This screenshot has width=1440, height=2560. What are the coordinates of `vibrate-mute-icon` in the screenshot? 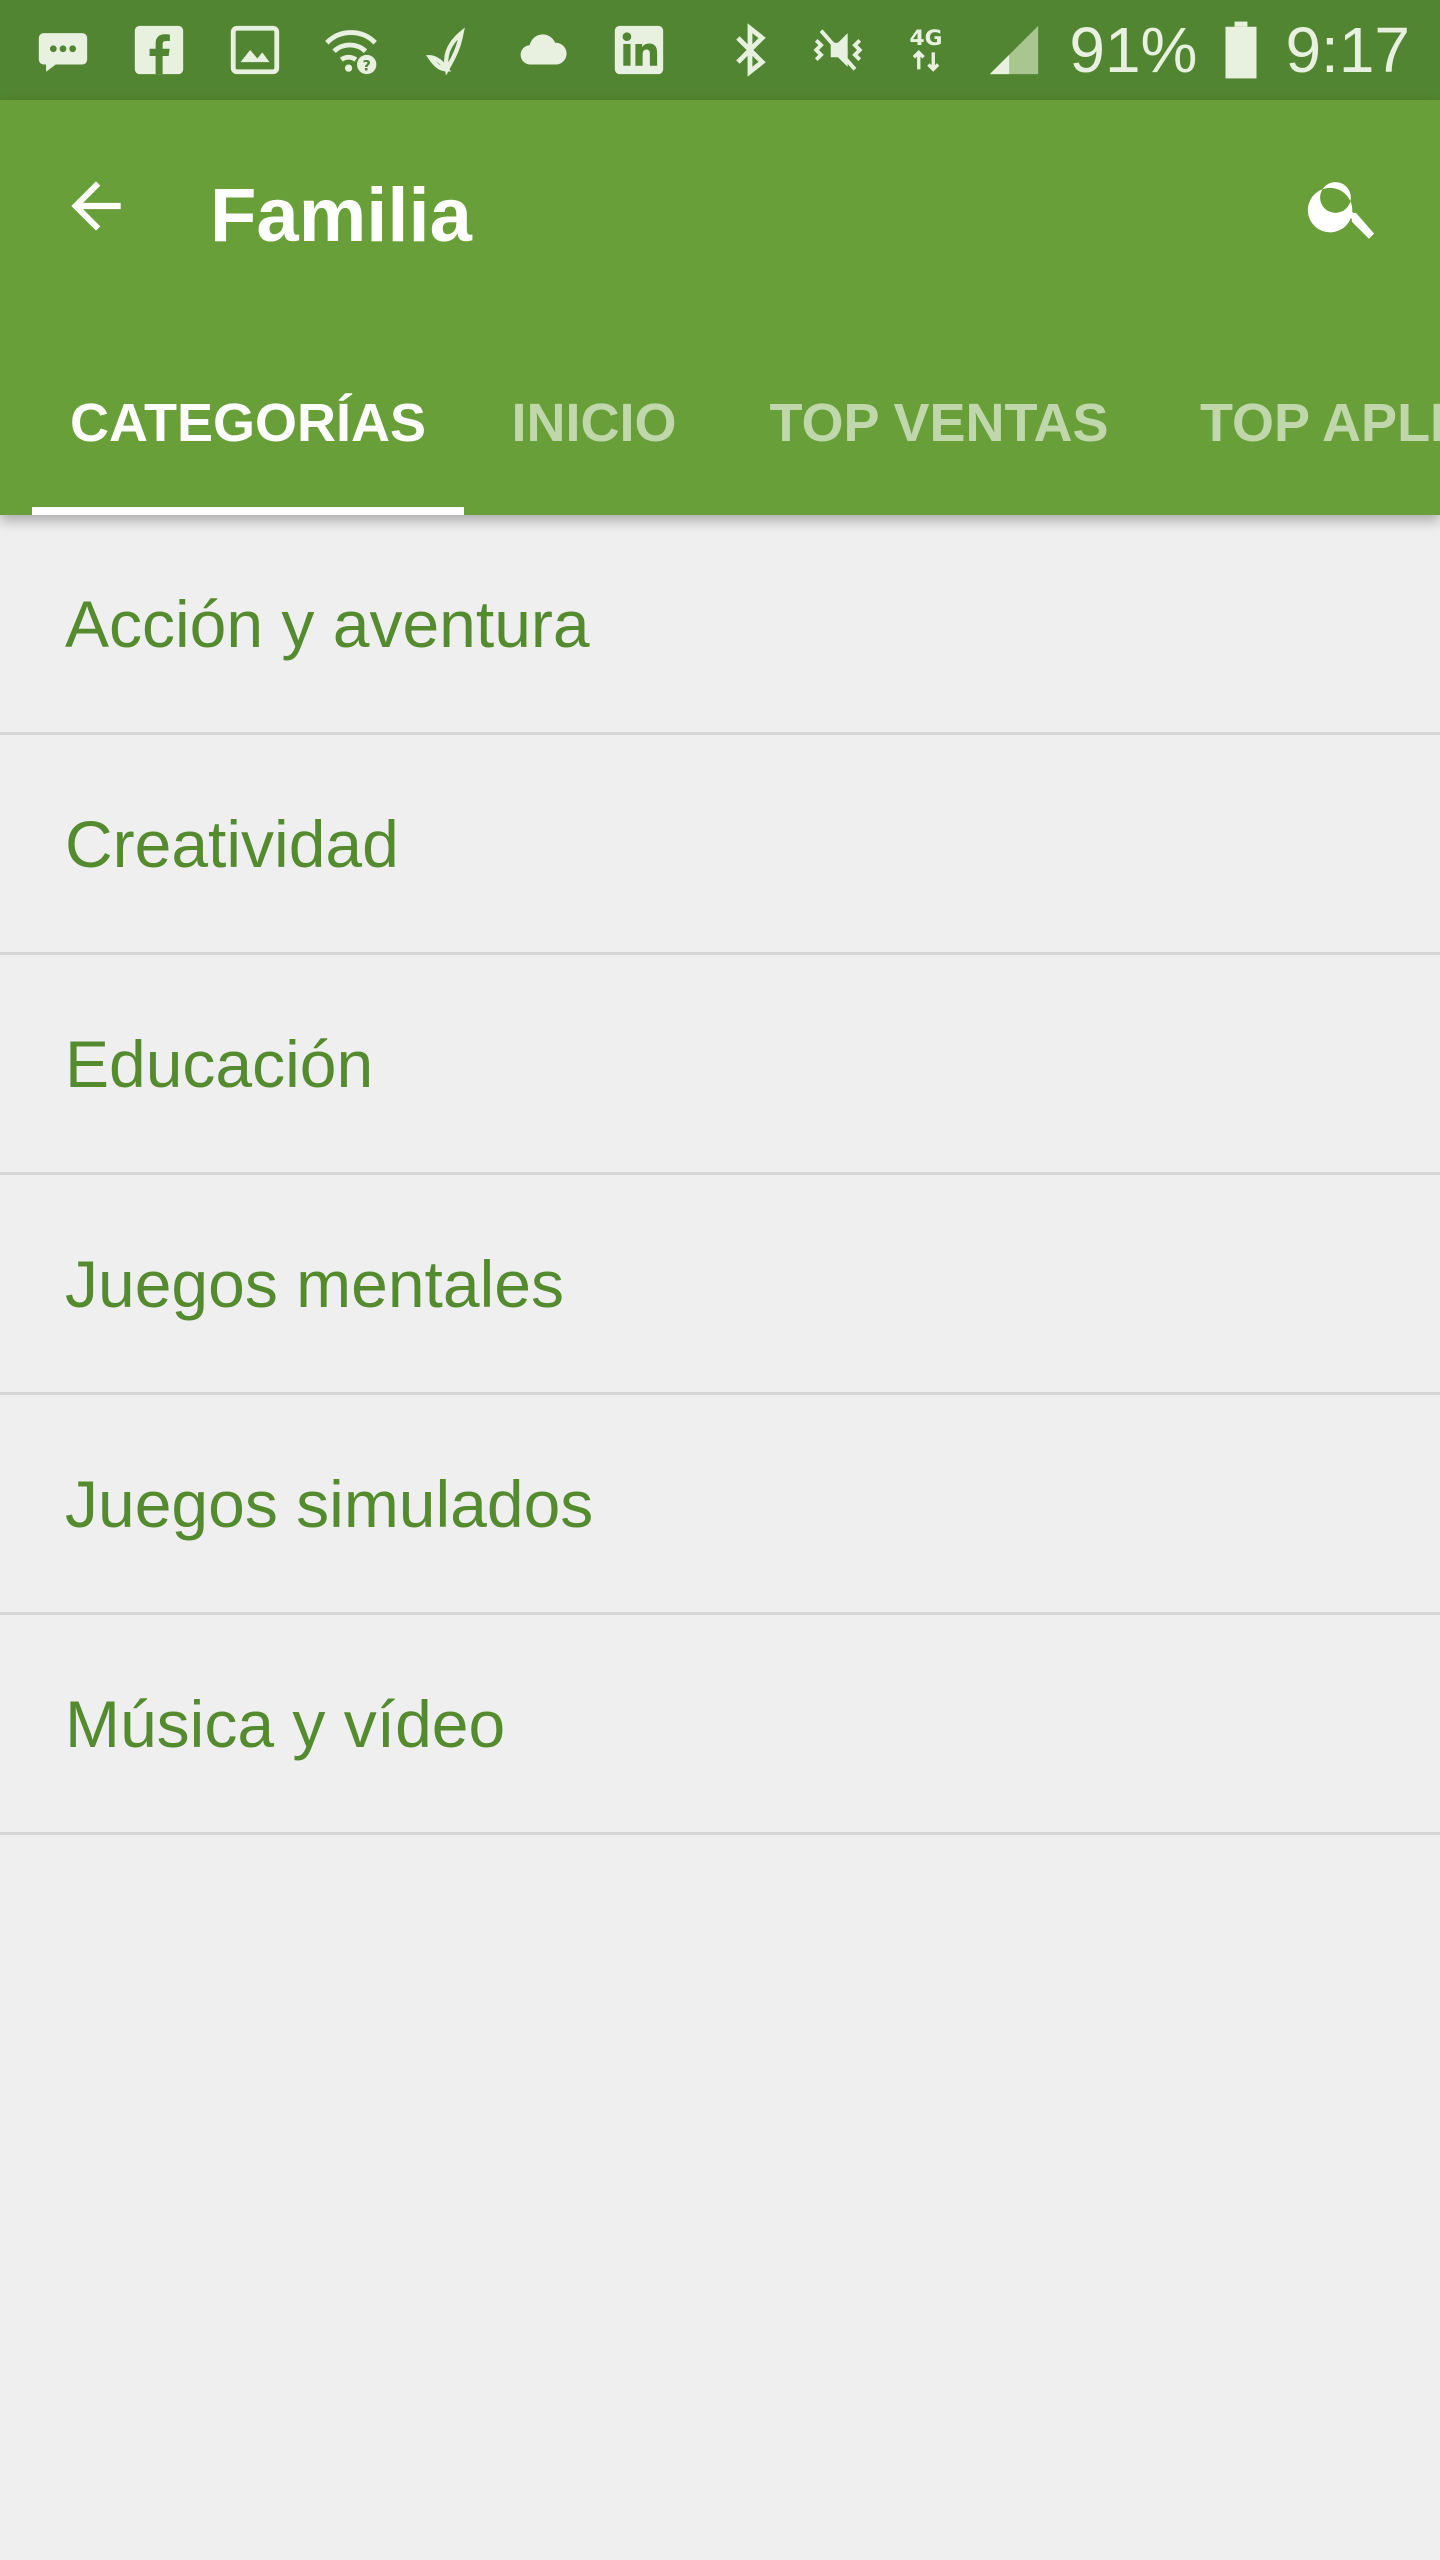 It's located at (838, 50).